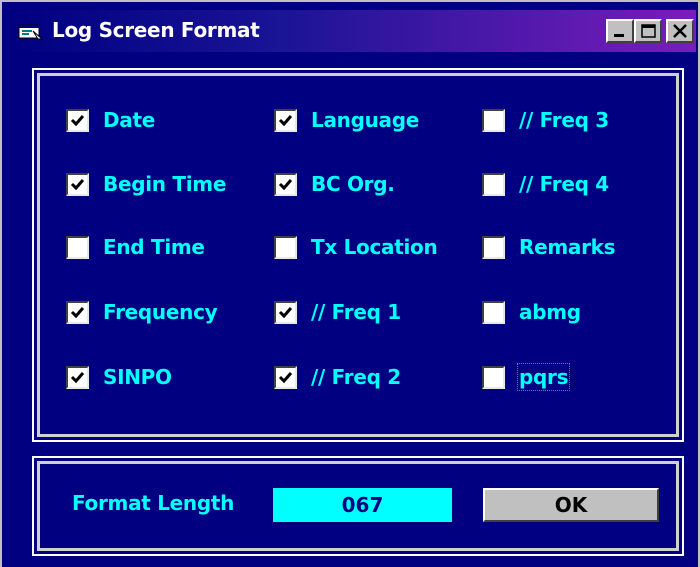 Image resolution: width=700 pixels, height=567 pixels. I want to click on option-label: Frequency, so click(160, 312).